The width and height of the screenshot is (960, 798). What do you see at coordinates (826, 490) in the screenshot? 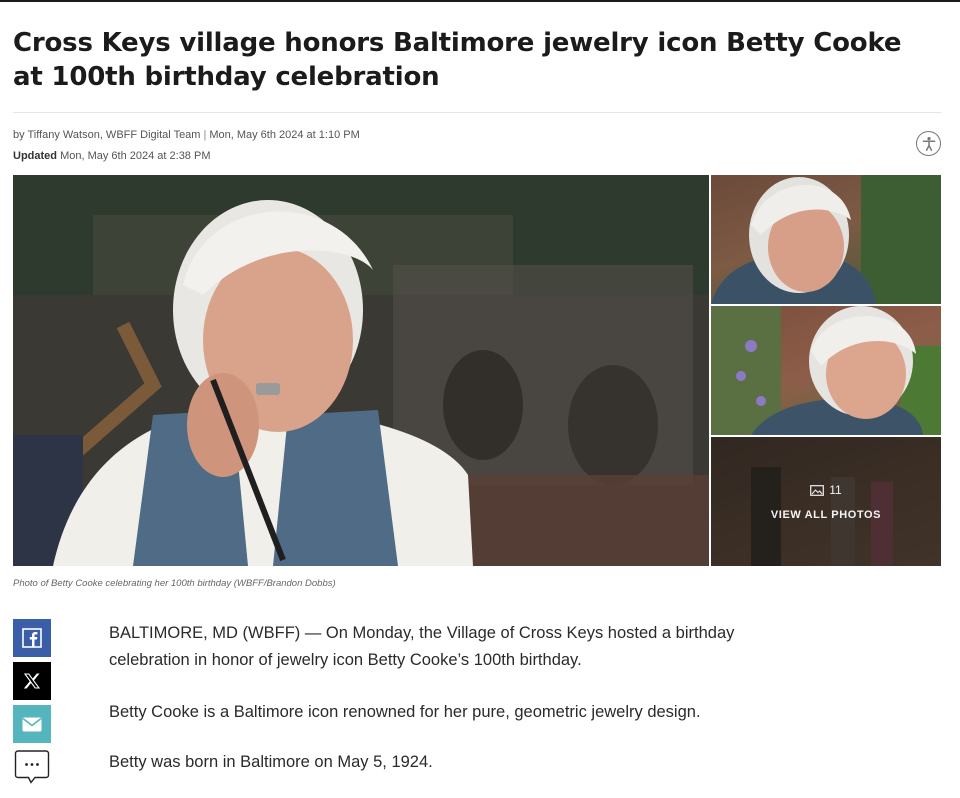
I see `photo-count: 11` at bounding box center [826, 490].